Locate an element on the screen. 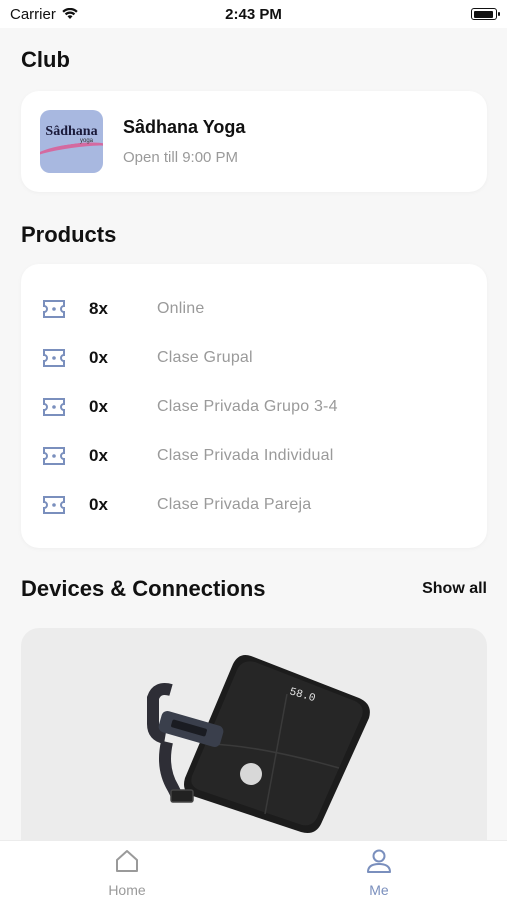  club-section-title: Club is located at coordinates (45, 59).